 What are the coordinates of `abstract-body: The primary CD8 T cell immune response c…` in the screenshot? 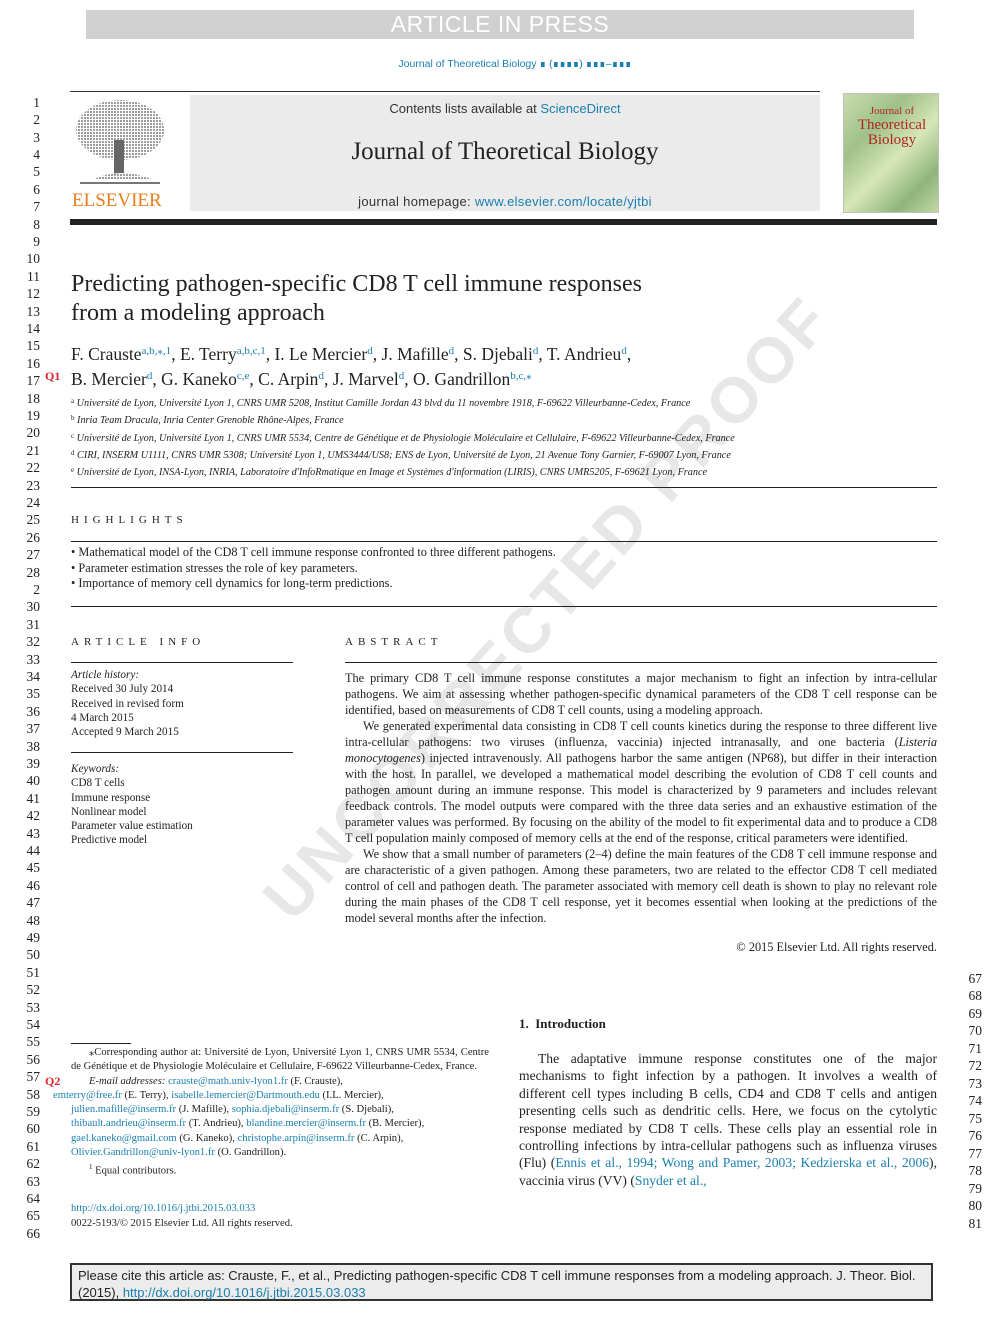 It's located at (641, 798).